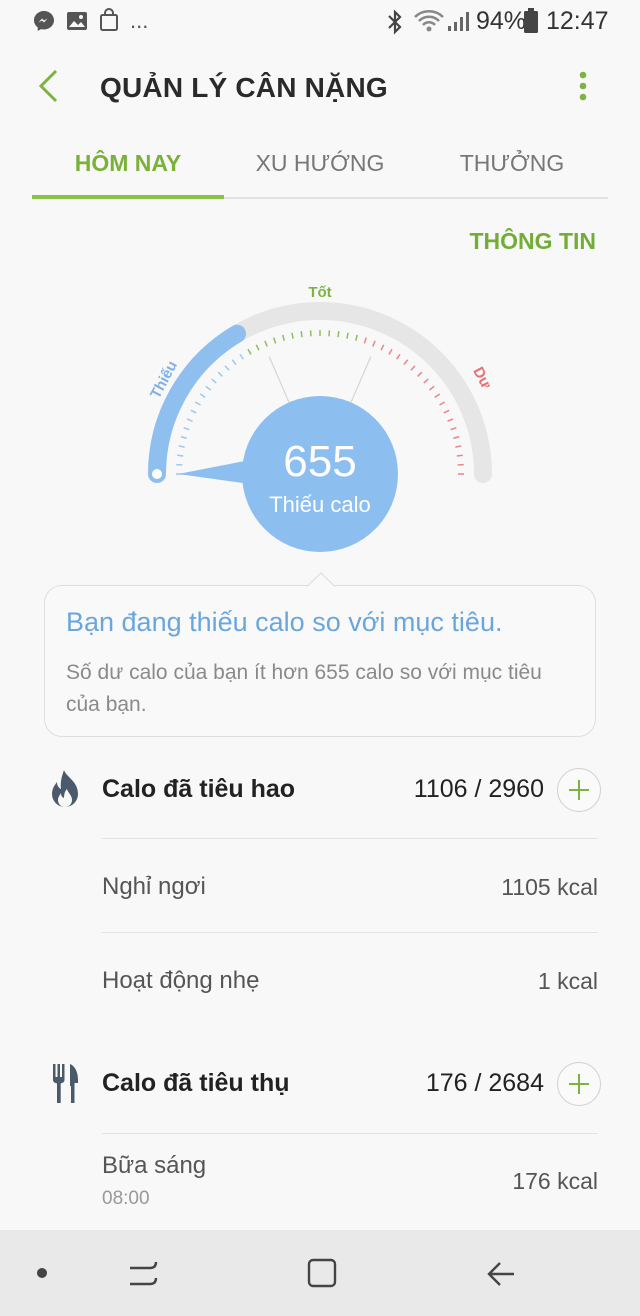 The height and width of the screenshot is (1316, 640). What do you see at coordinates (319, 292) in the screenshot?
I see `gauge-label-good: Tốt` at bounding box center [319, 292].